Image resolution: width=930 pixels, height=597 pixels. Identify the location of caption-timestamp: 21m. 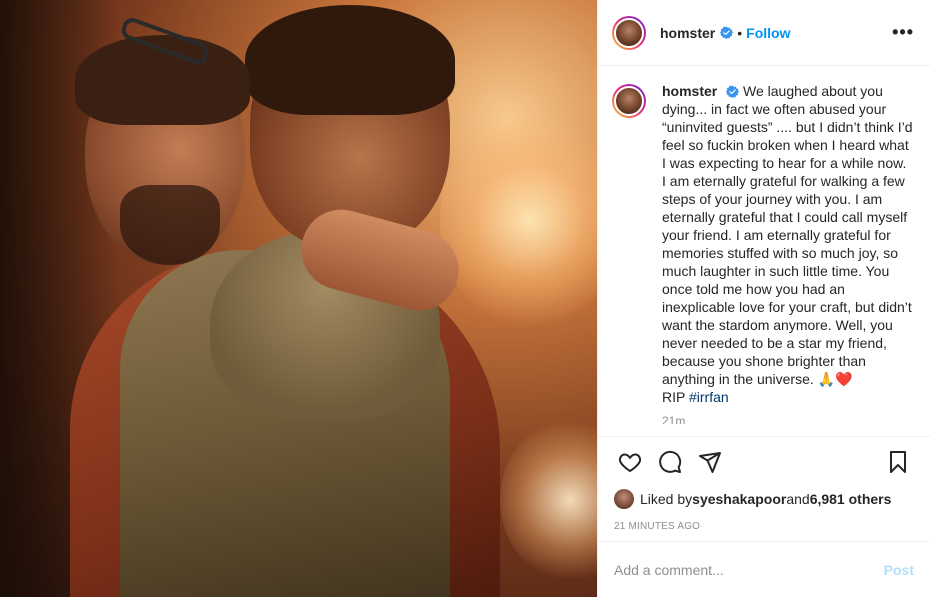
(674, 419).